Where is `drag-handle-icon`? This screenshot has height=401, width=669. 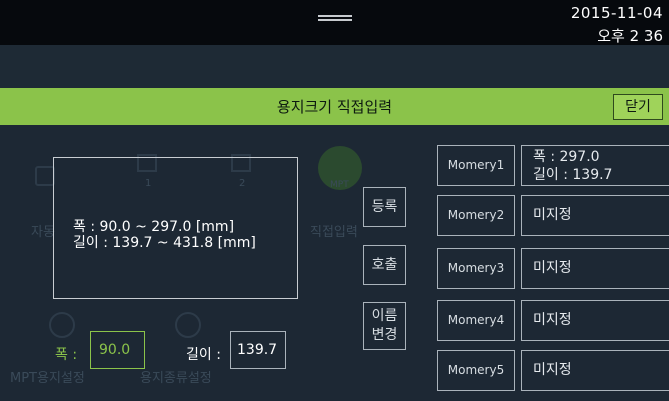
drag-handle-icon is located at coordinates (335, 18).